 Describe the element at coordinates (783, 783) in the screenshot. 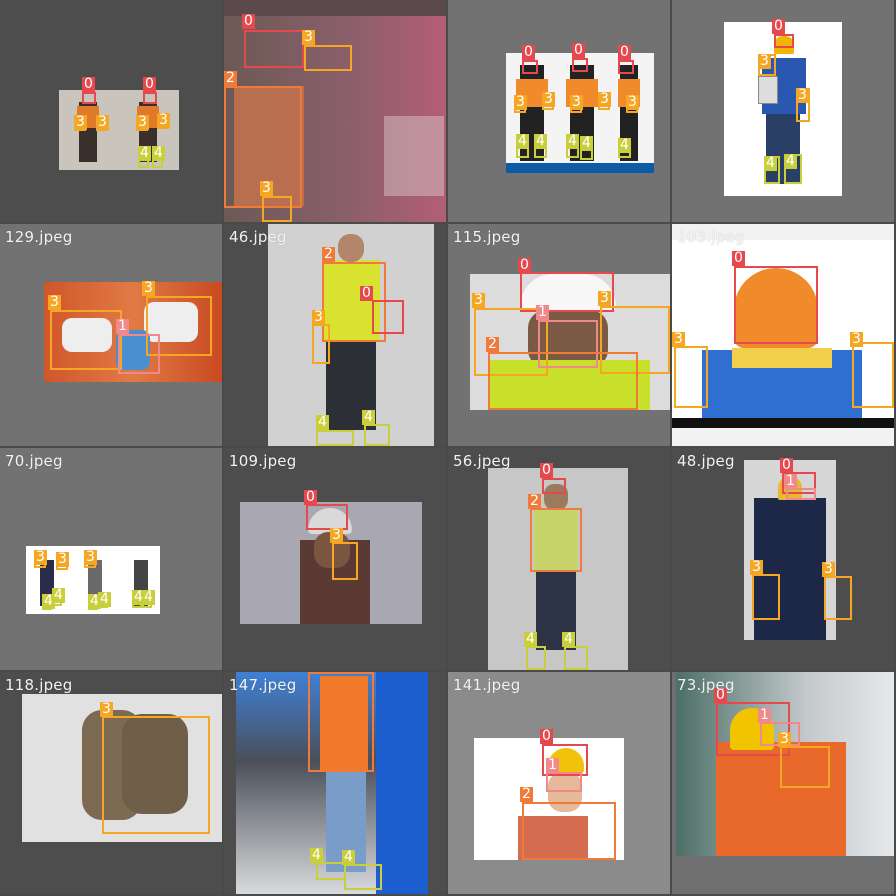

I see `tile-16: 73.jpeg 0 1 3` at that location.